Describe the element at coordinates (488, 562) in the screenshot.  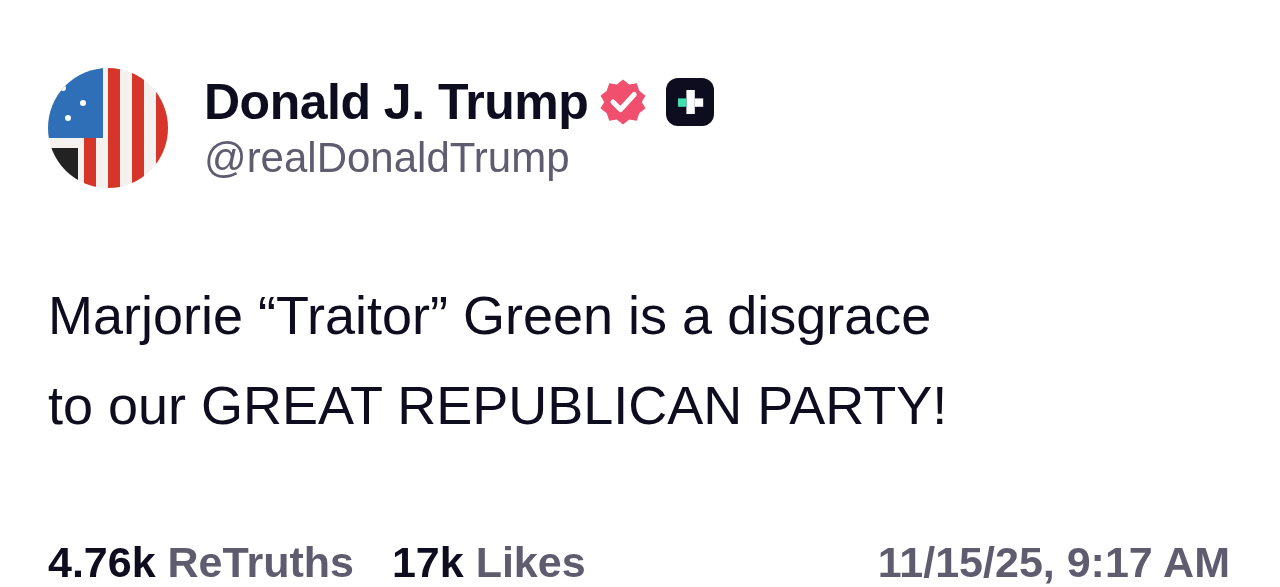
I see `stat-count: 17k Likes` at that location.